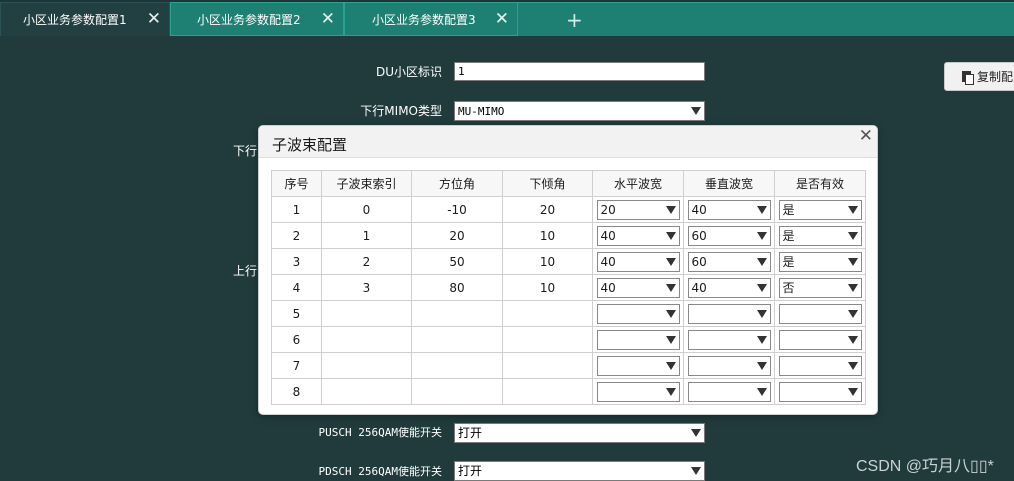 The image size is (1014, 481). What do you see at coordinates (579, 433) in the screenshot?
I see `pusch-256qam-select: 打开` at bounding box center [579, 433].